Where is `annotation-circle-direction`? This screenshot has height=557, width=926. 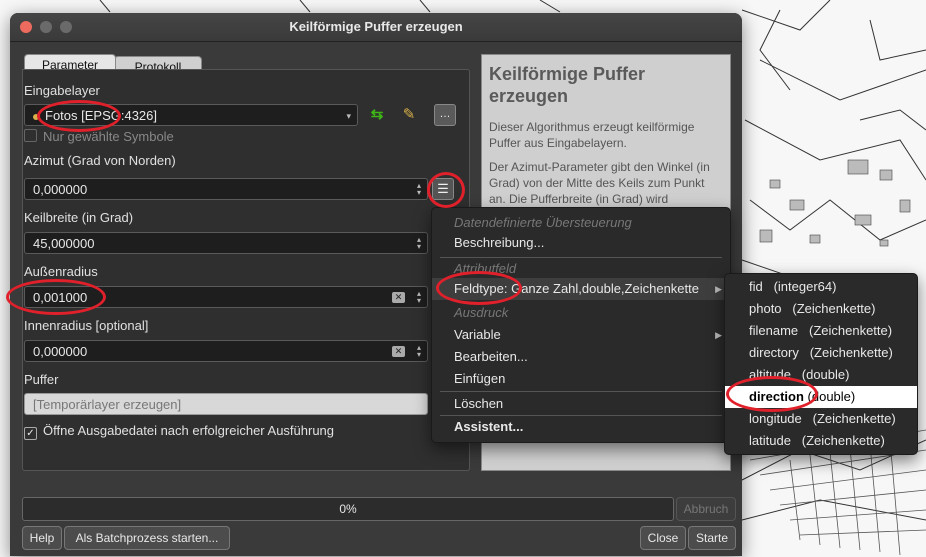
annotation-circle-direction is located at coordinates (772, 394).